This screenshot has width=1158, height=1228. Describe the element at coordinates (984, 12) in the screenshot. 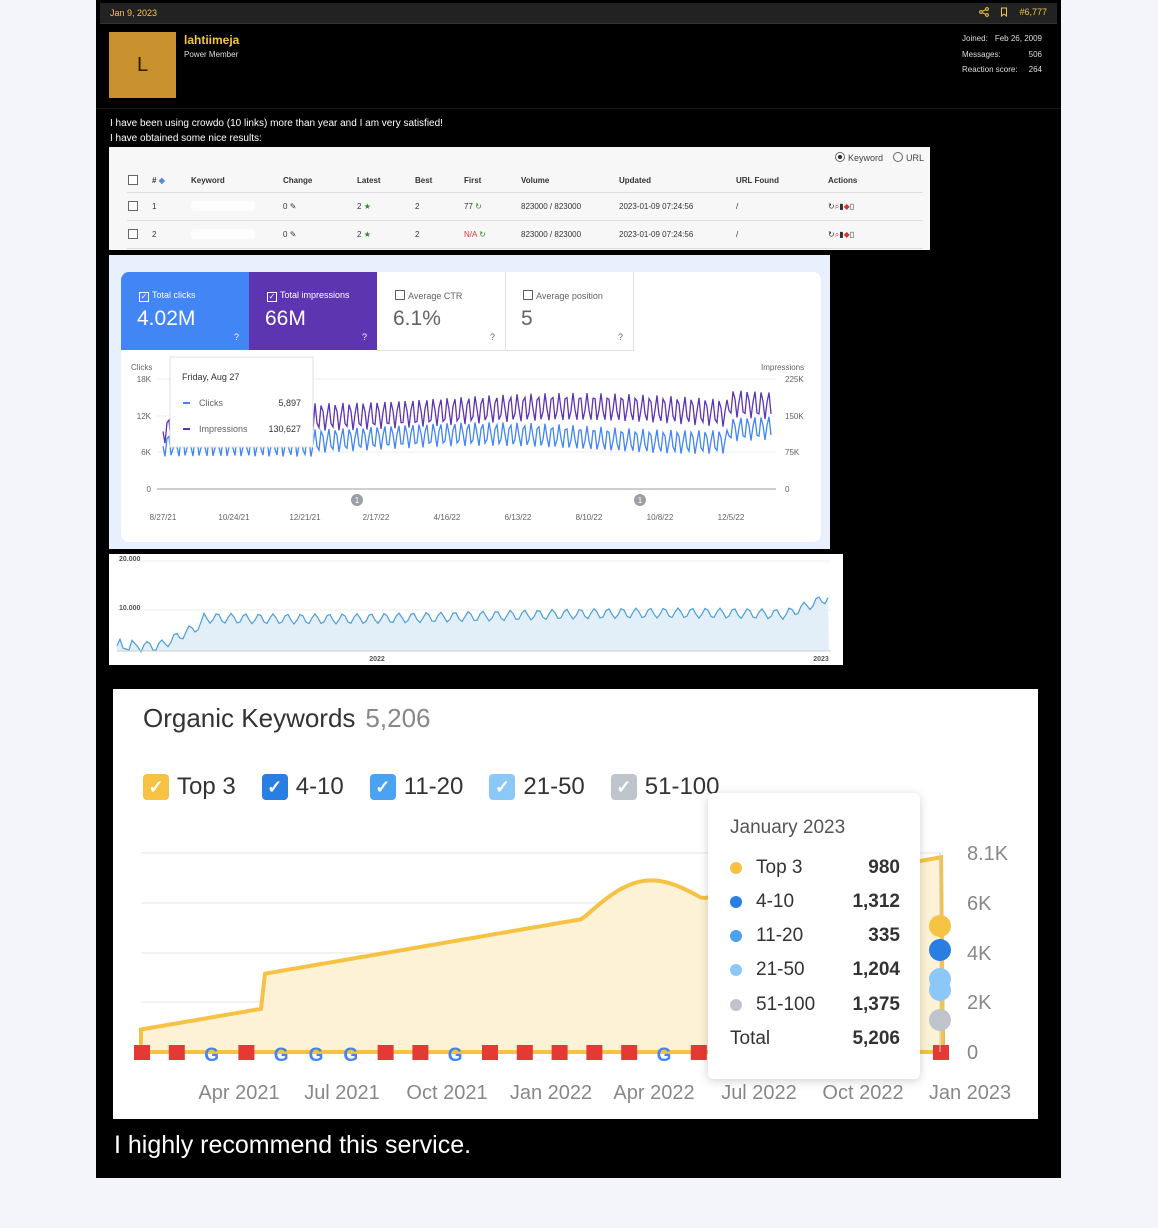

I see `share-icon` at that location.